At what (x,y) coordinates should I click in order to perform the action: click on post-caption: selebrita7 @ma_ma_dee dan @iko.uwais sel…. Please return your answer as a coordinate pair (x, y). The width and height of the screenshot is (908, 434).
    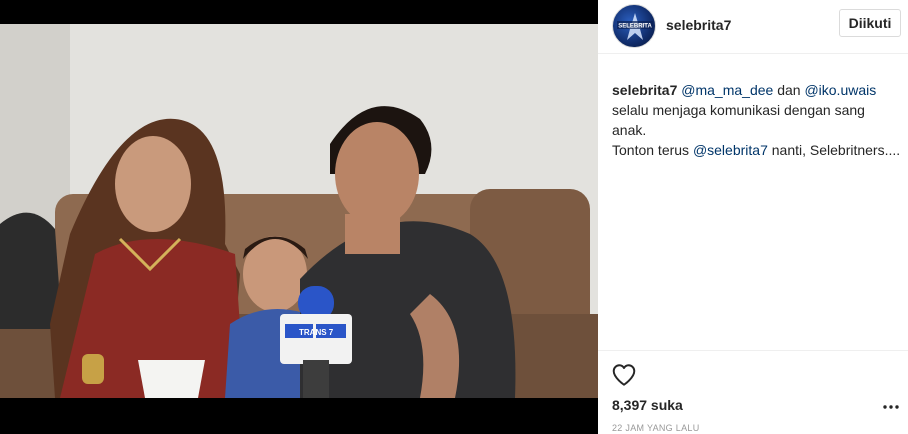
    Looking at the image, I should click on (757, 120).